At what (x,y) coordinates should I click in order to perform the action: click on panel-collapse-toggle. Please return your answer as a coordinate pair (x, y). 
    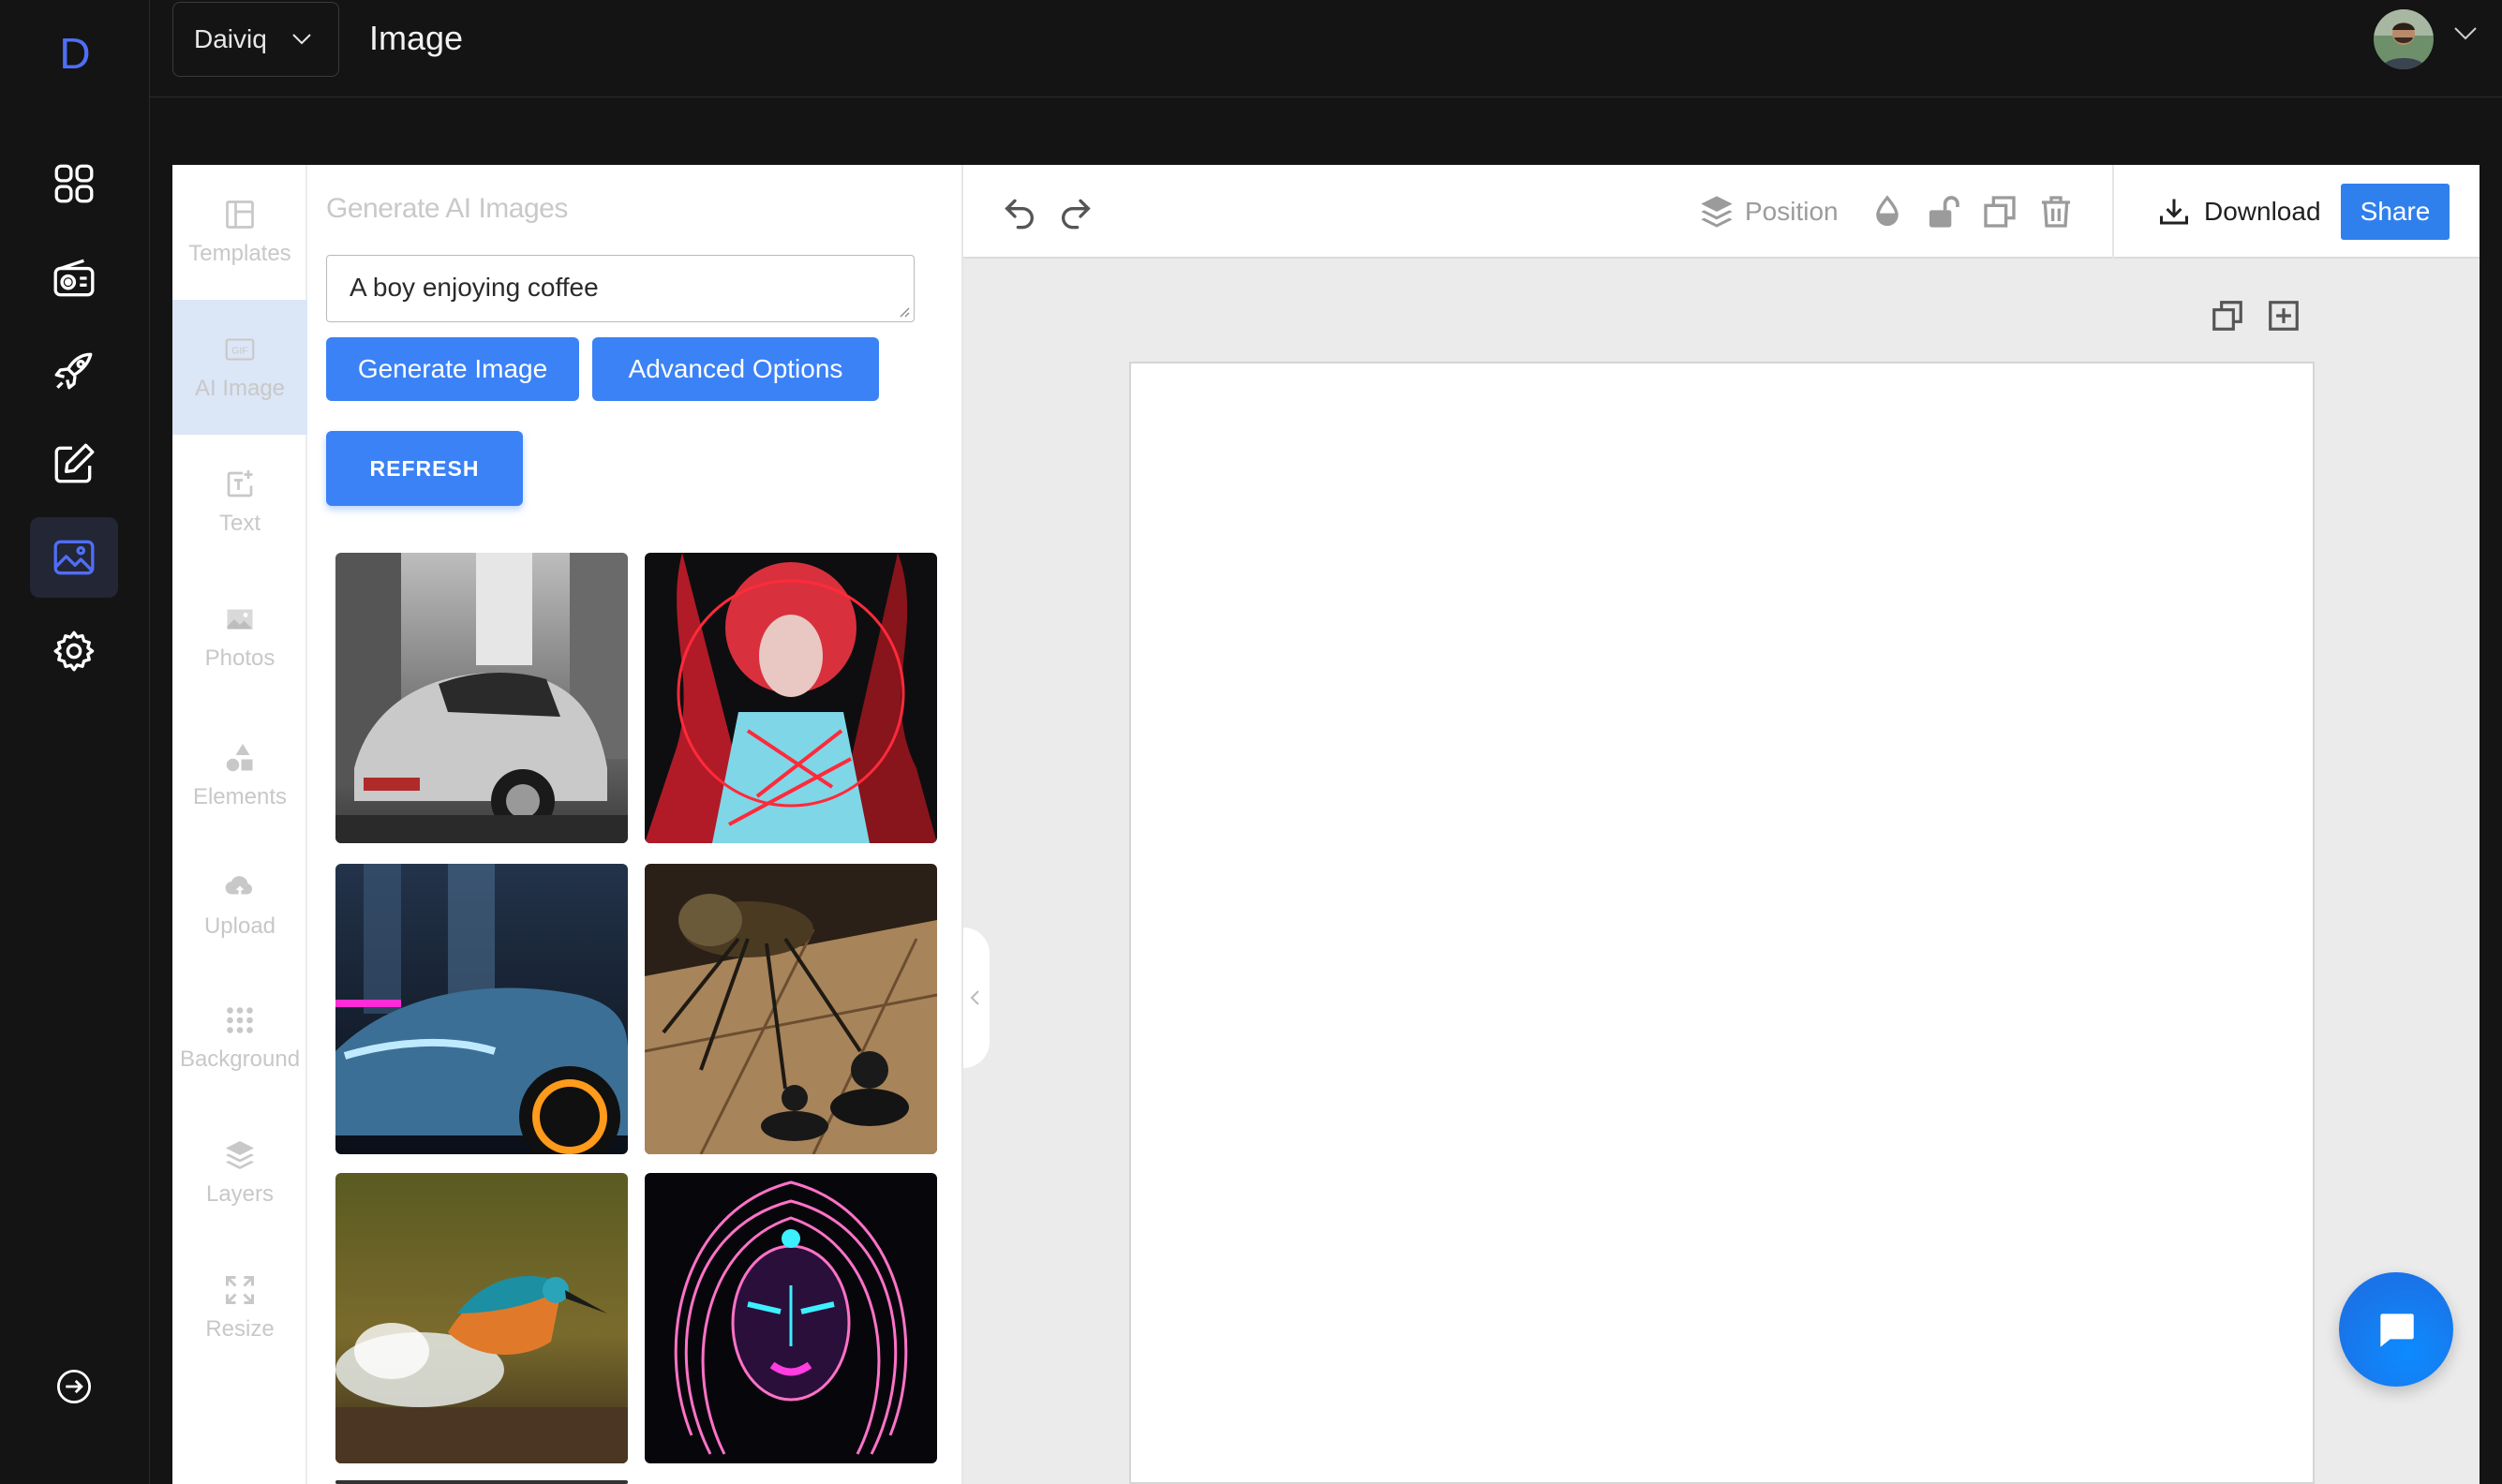
    Looking at the image, I should click on (977, 998).